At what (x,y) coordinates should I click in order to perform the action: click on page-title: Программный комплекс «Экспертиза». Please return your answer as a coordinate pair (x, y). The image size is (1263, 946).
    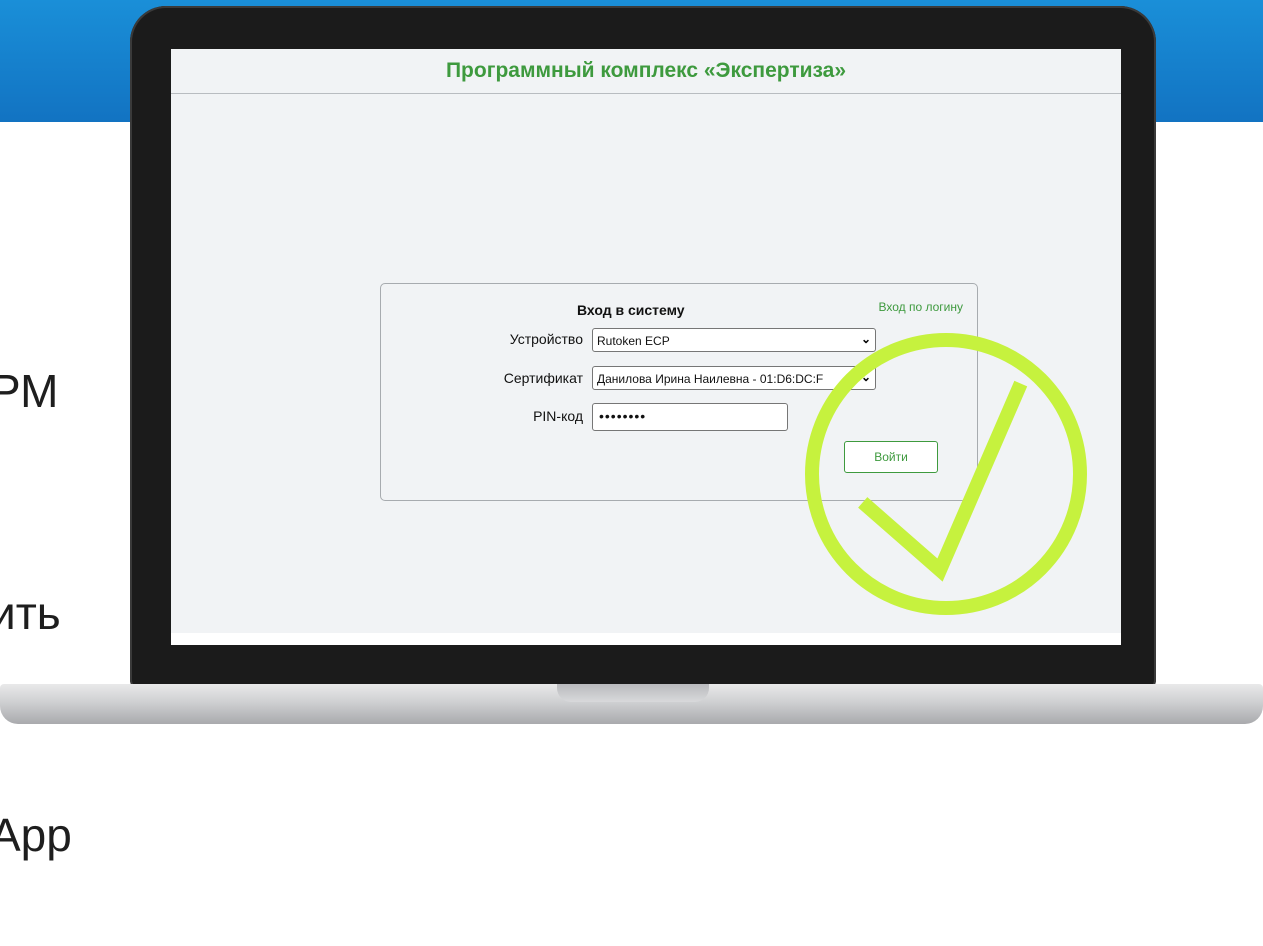
    Looking at the image, I should click on (646, 70).